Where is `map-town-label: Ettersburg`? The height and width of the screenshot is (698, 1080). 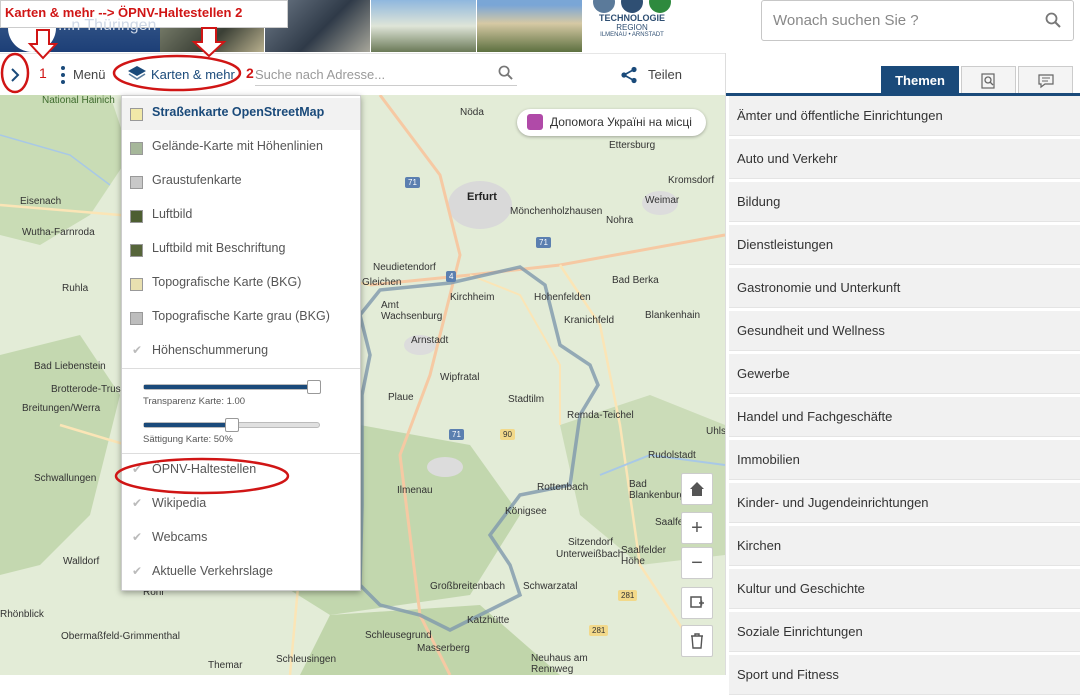 map-town-label: Ettersburg is located at coordinates (632, 145).